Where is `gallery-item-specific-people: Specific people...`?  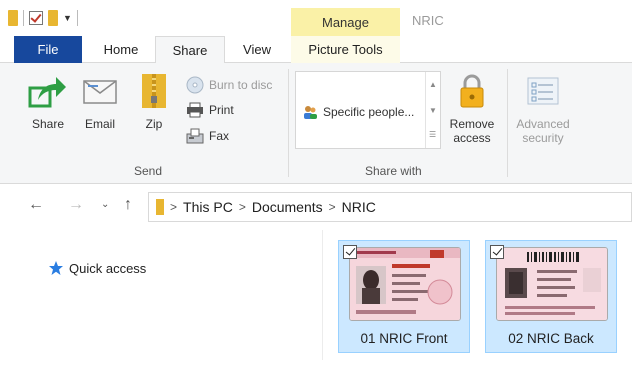 gallery-item-specific-people: Specific people... is located at coordinates (358, 112).